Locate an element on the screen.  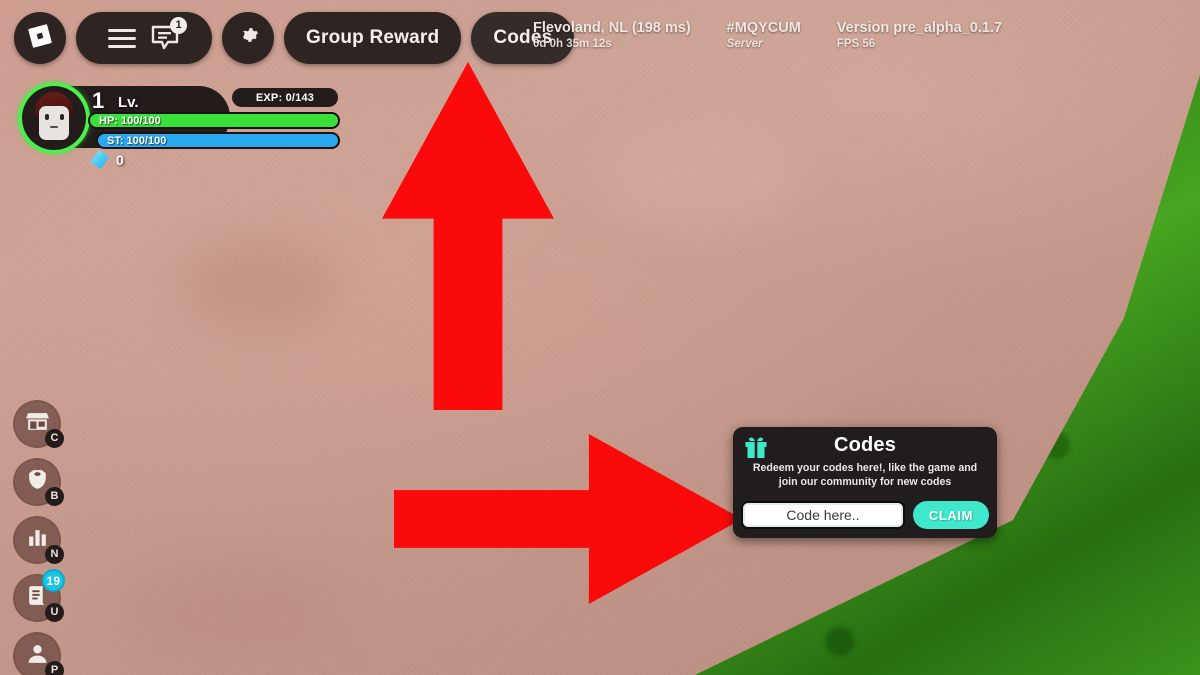
codes-input-row: Code here.. CLAIM is located at coordinates (865, 515).